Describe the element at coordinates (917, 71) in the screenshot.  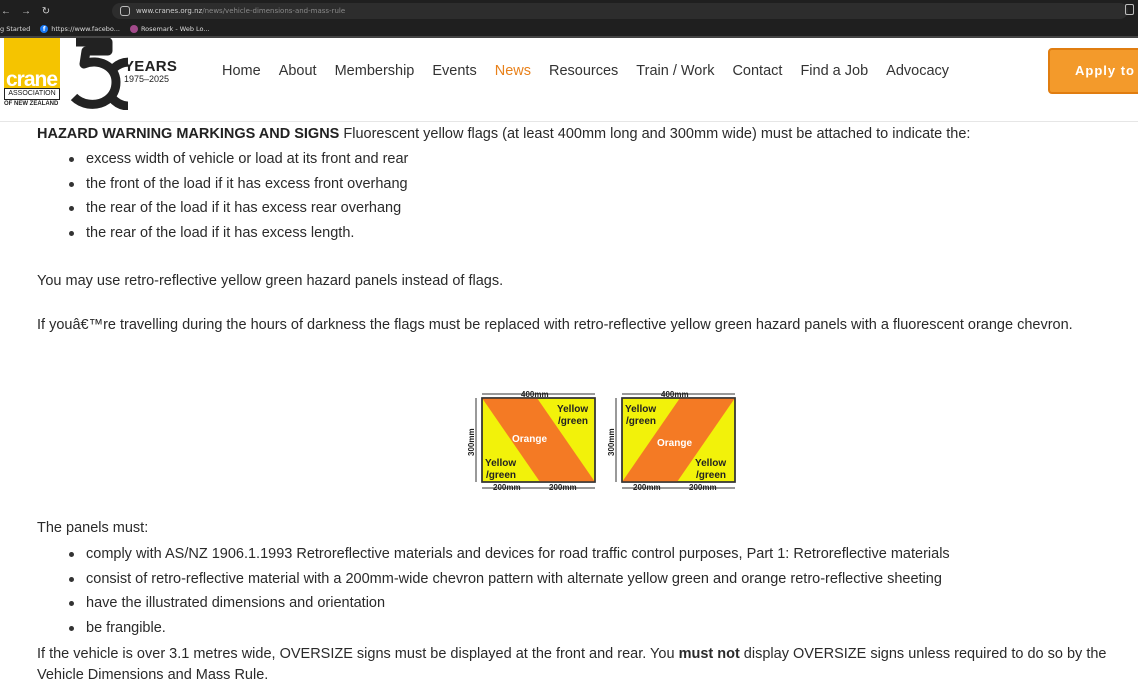
I see `nav-advocacy: Advocacy` at that location.